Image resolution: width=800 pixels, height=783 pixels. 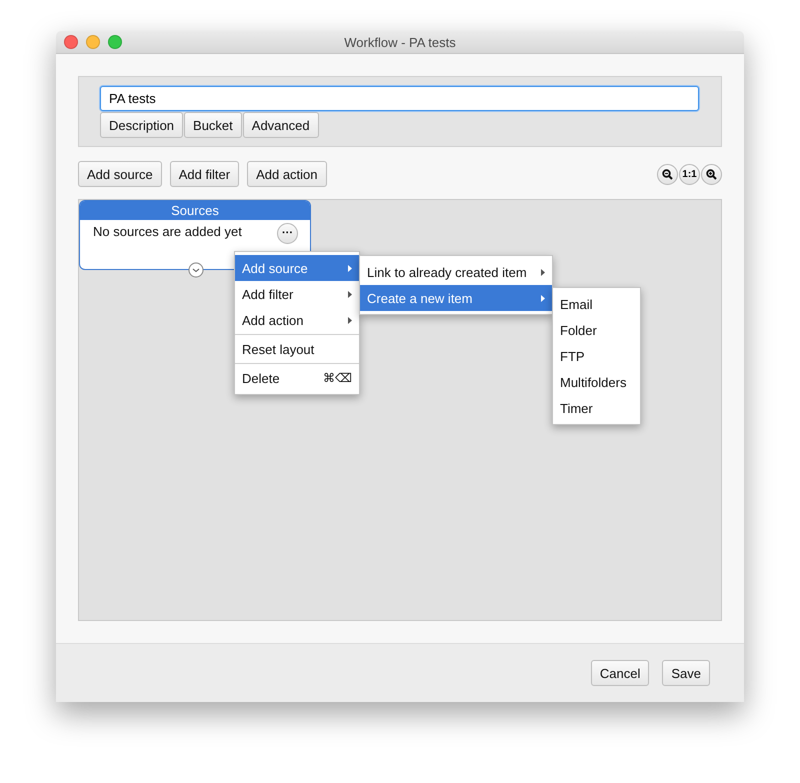 I want to click on menu-item: Email, so click(x=596, y=304).